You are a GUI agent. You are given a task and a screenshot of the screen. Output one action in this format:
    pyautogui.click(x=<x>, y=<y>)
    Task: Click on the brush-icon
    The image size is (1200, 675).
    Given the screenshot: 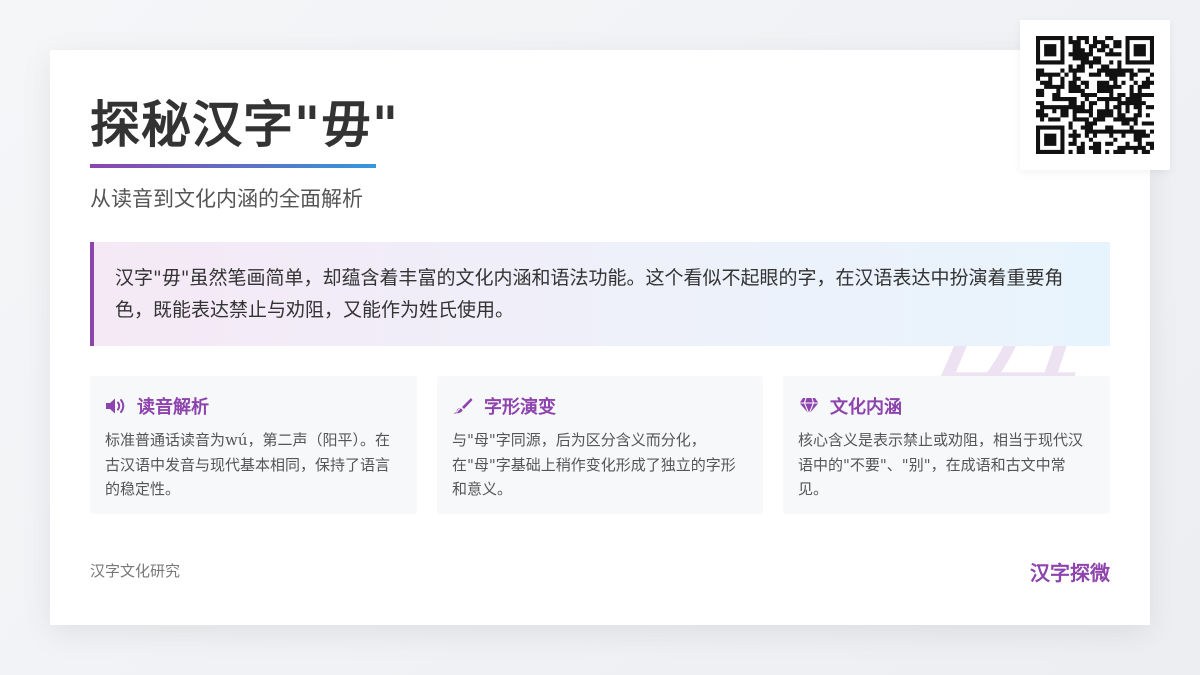 What is the action you would take?
    pyautogui.click(x=463, y=406)
    